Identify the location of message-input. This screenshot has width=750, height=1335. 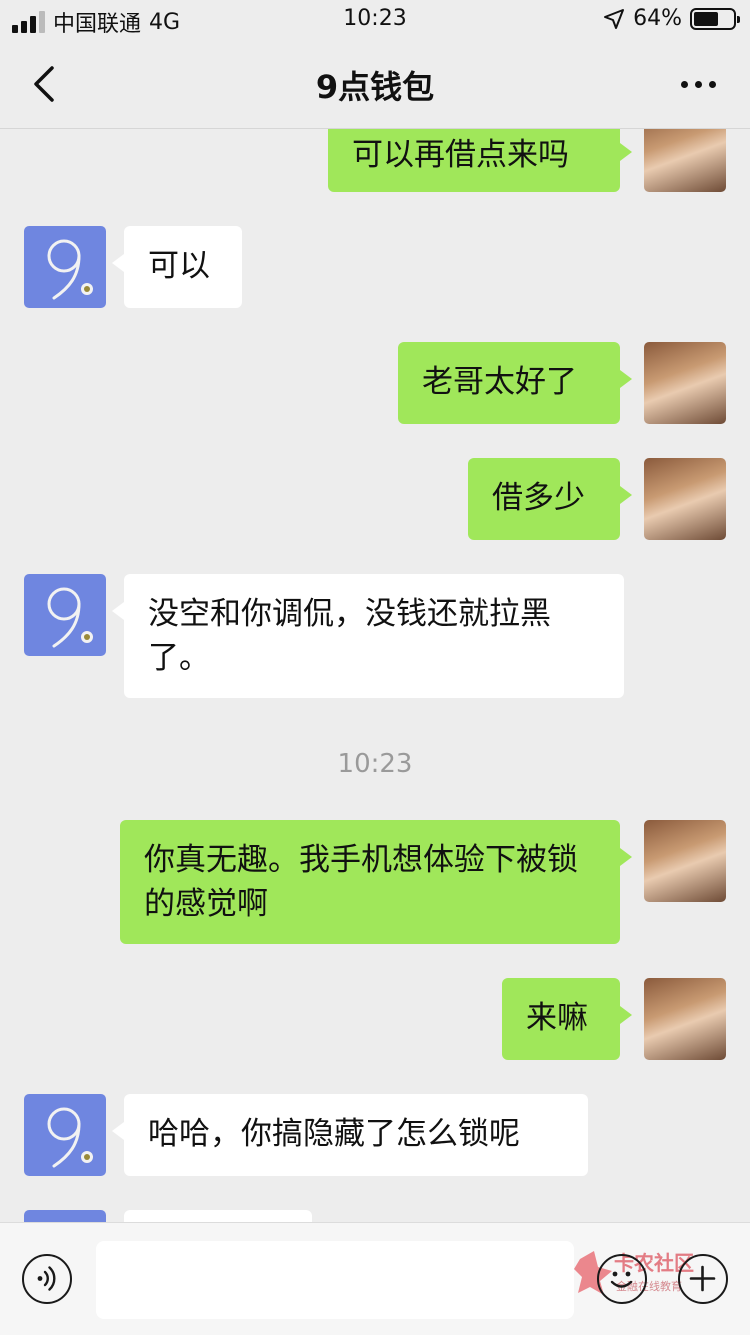
(335, 1280).